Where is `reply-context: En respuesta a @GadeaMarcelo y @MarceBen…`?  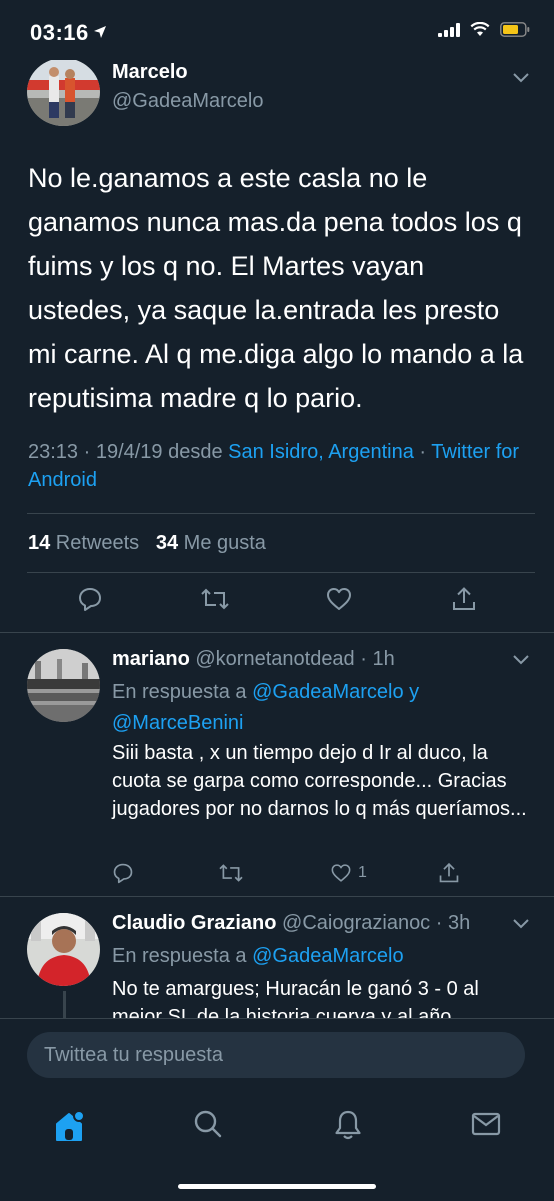 reply-context: En respuesta a @GadeaMarcelo y @MarceBen… is located at coordinates (322, 708).